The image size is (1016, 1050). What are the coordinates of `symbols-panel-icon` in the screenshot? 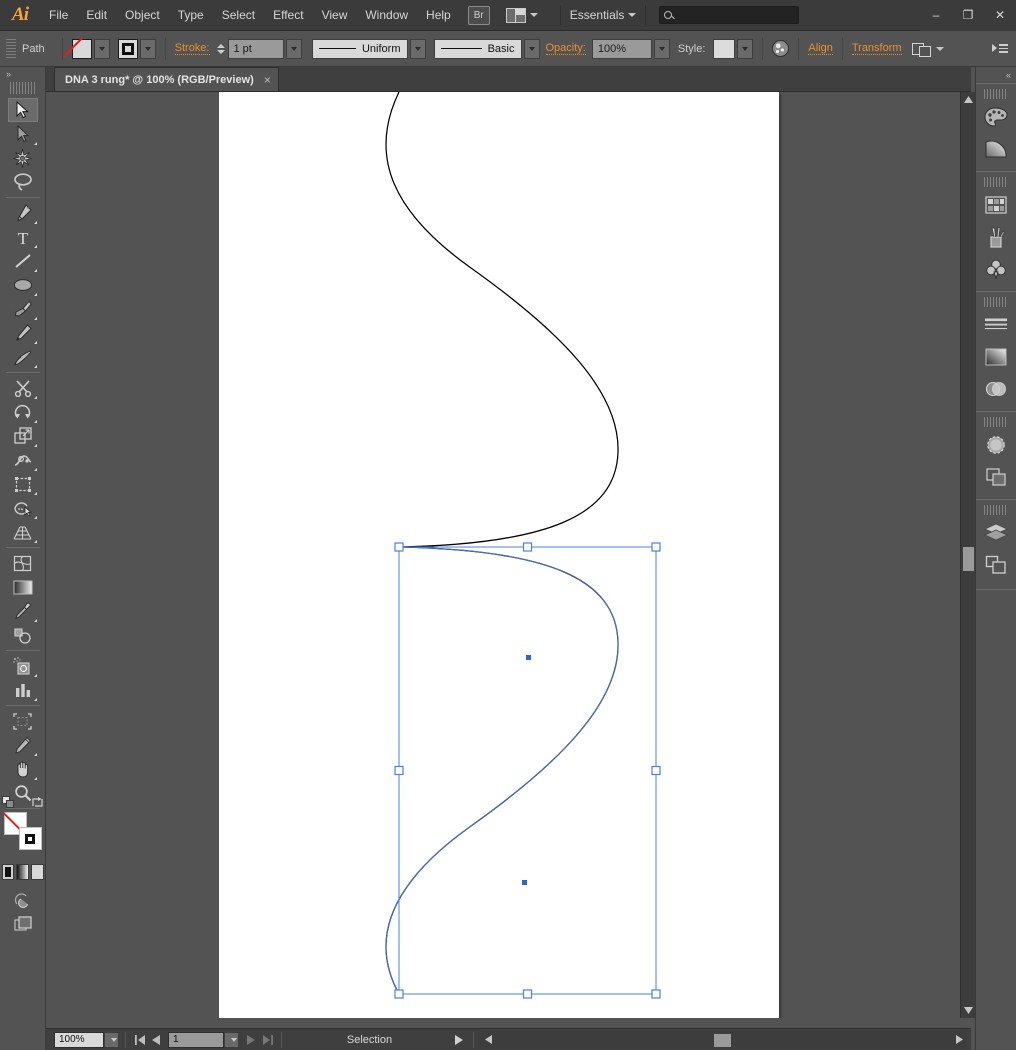 It's located at (996, 269).